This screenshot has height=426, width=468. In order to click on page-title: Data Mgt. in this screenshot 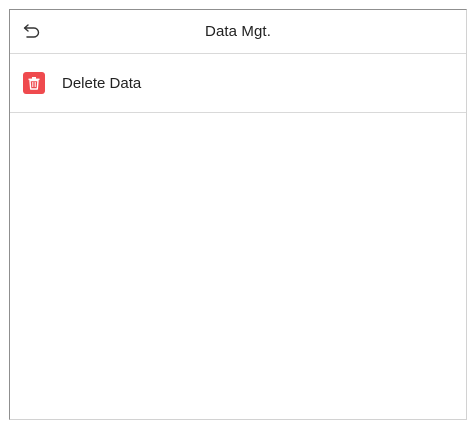, I will do `click(238, 31)`.